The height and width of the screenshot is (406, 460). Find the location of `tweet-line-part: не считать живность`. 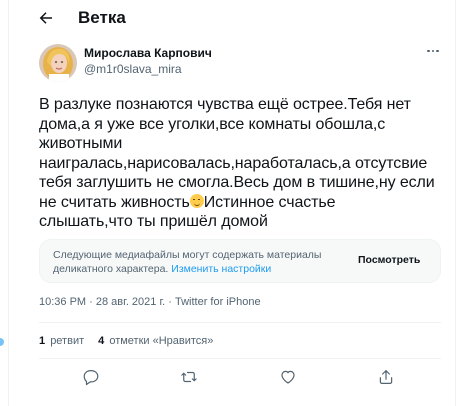

tweet-line-part: не считать живность is located at coordinates (114, 202).